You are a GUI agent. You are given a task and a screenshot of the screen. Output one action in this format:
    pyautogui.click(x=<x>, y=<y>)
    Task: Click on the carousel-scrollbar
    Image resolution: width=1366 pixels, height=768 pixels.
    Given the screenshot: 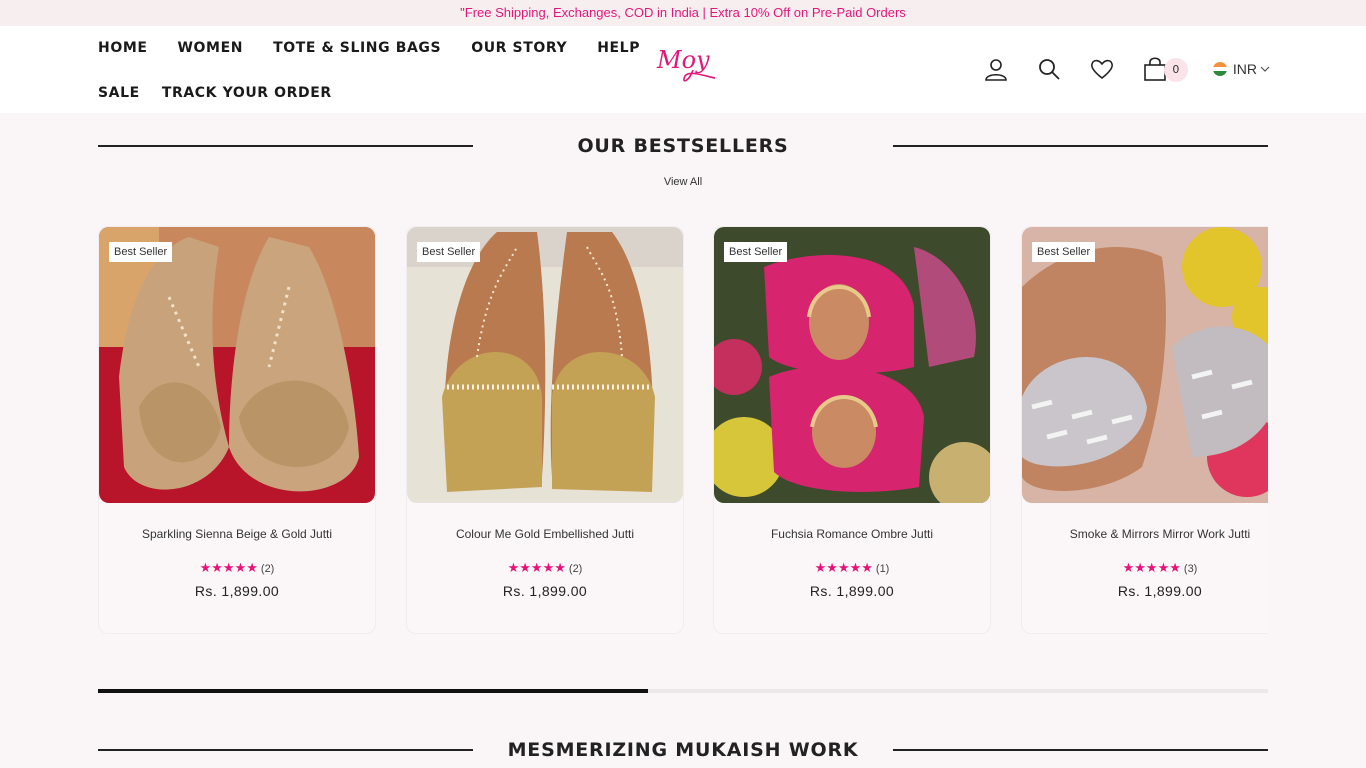 What is the action you would take?
    pyautogui.click(x=683, y=691)
    